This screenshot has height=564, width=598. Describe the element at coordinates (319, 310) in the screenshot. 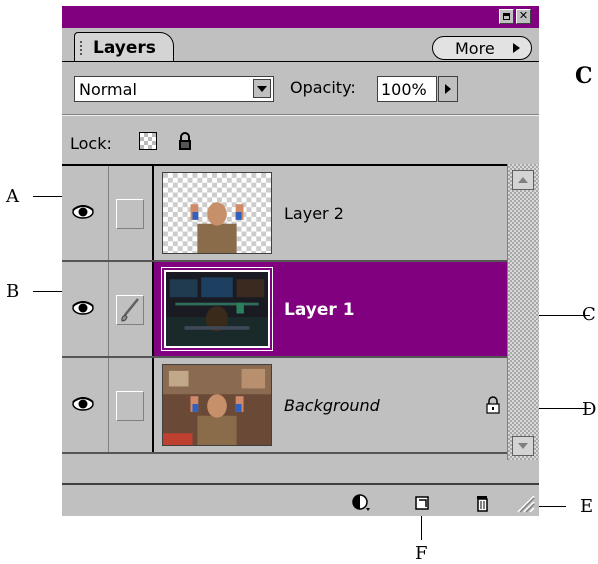

I see `layer-name: Layer 1` at that location.